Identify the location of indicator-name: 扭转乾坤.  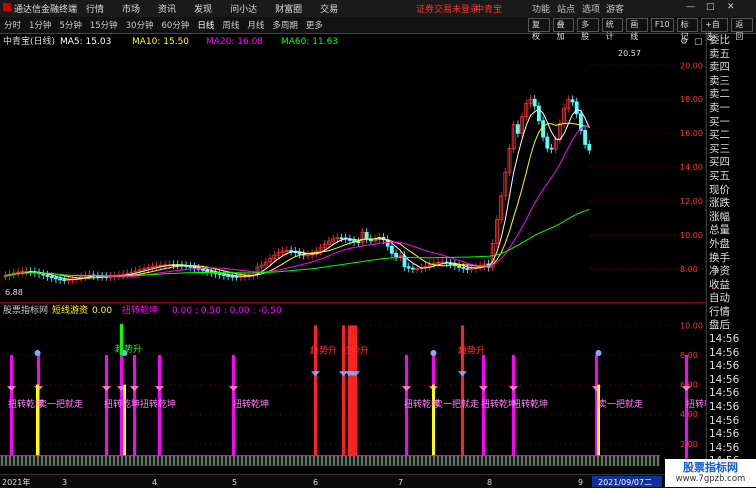
(140, 310).